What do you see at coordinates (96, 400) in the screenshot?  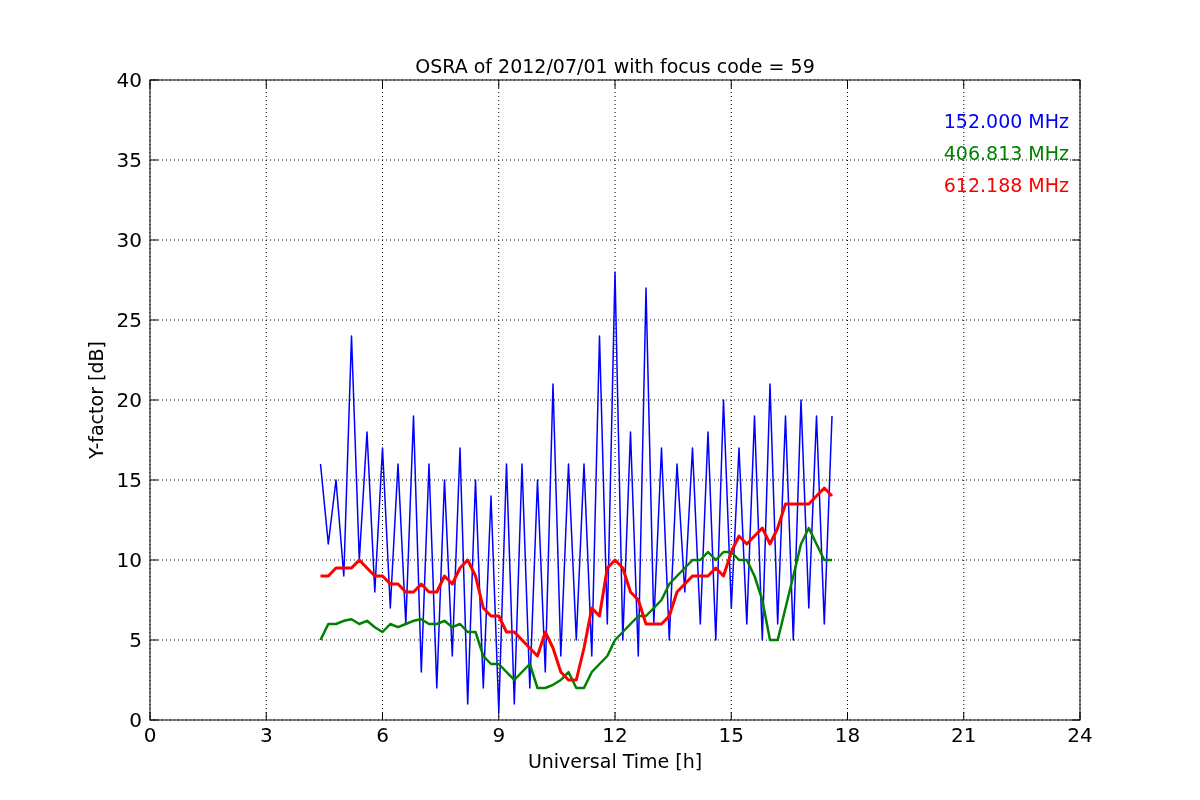 I see `y-axis-label: Y-factor [dB]` at bounding box center [96, 400].